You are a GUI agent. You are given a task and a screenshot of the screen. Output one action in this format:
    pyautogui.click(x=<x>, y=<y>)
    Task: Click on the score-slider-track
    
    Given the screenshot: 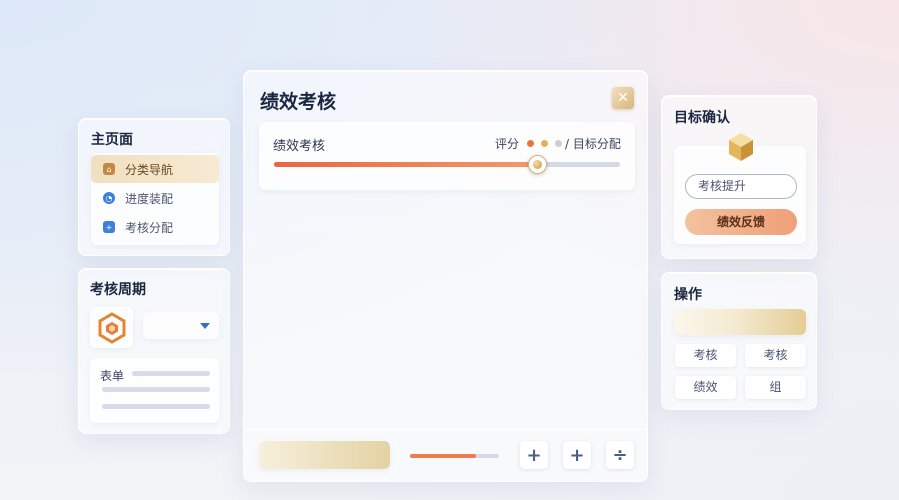 What is the action you would take?
    pyautogui.click(x=447, y=164)
    